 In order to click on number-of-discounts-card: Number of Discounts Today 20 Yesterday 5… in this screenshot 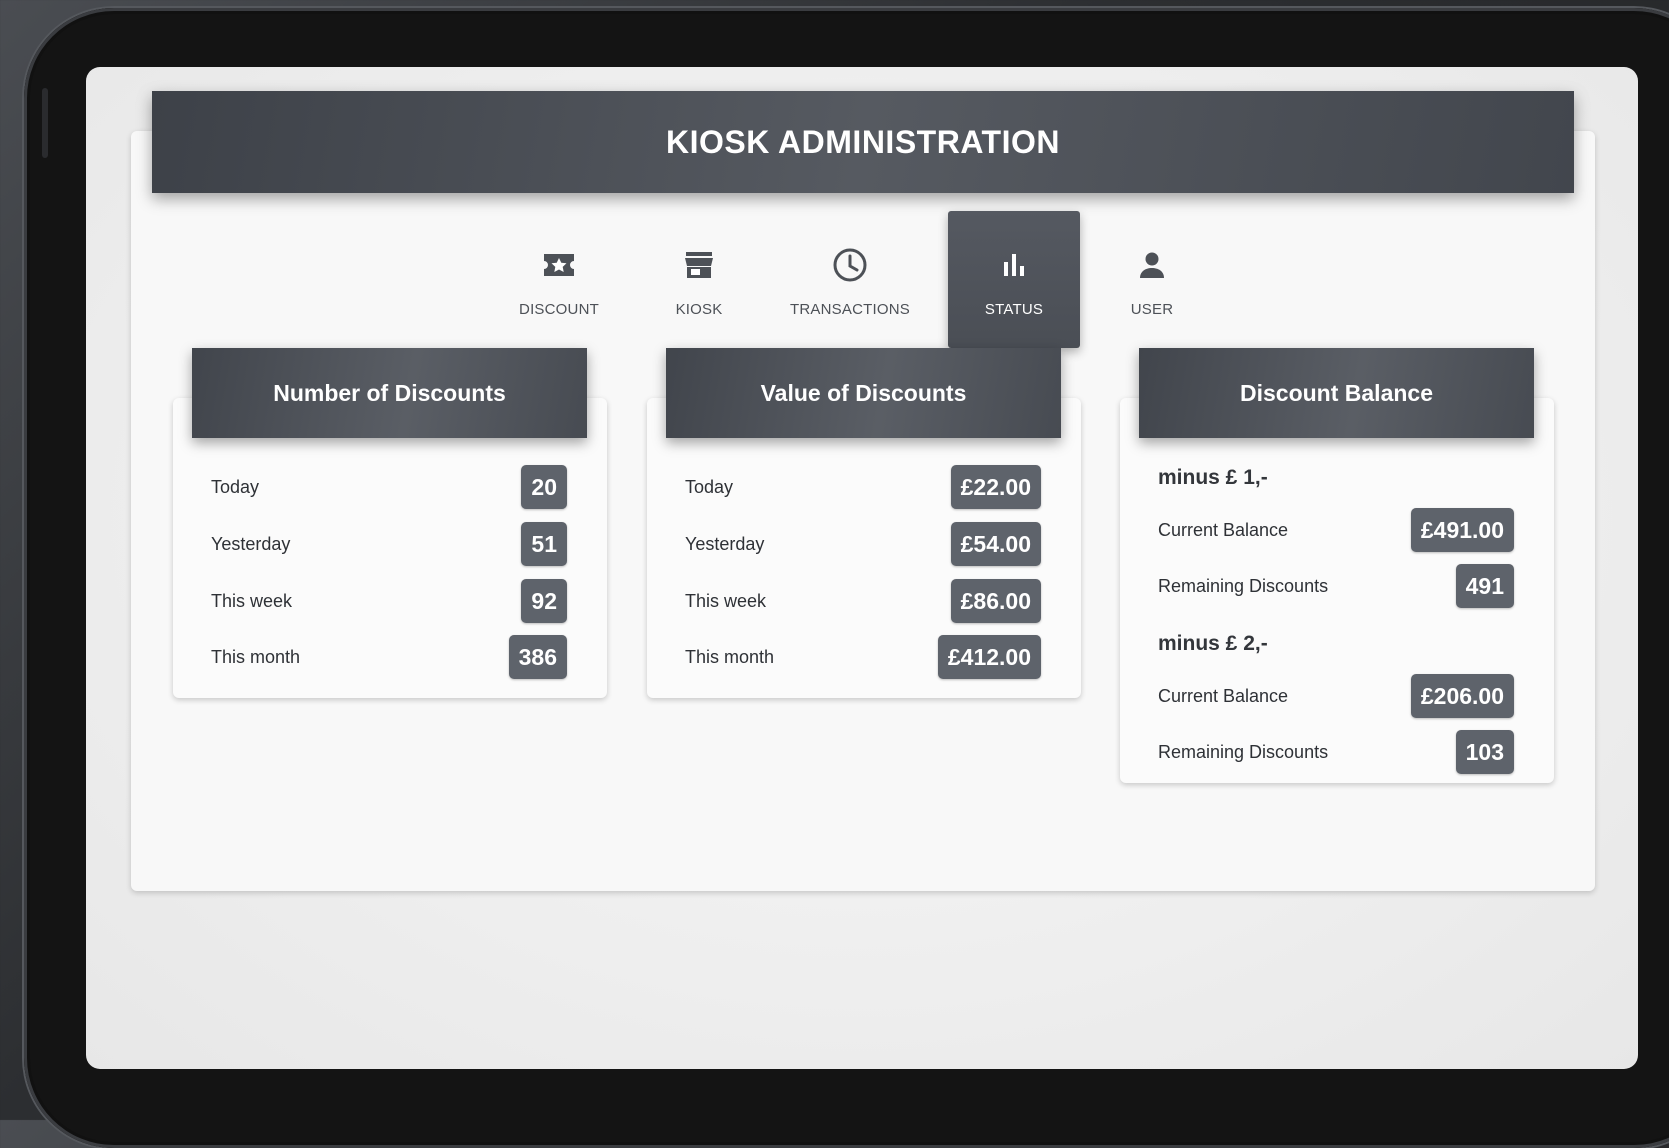, I will do `click(390, 523)`.